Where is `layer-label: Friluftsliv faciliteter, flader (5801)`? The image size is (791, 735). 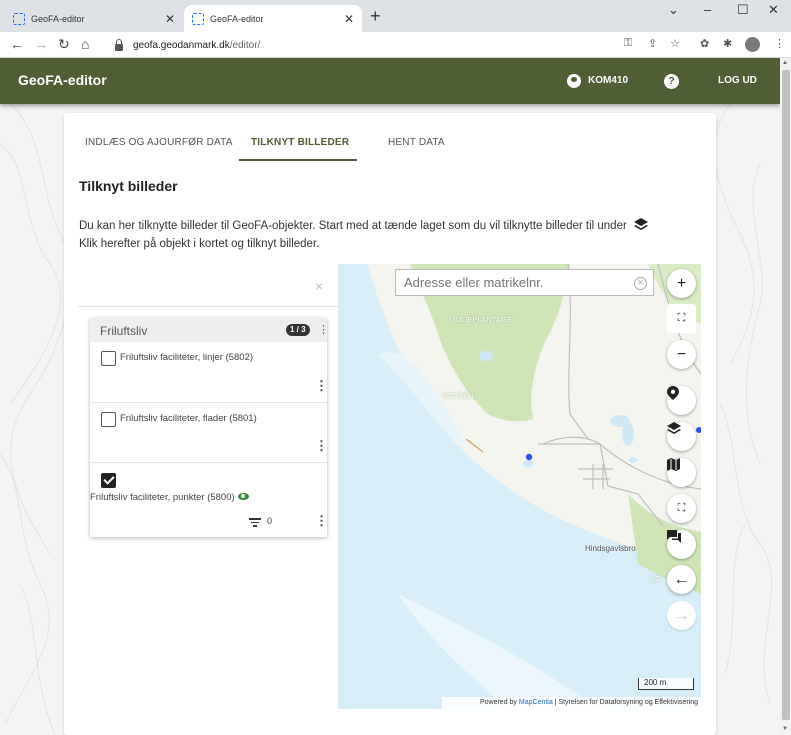 layer-label: Friluftsliv faciliteter, flader (5801) is located at coordinates (188, 418).